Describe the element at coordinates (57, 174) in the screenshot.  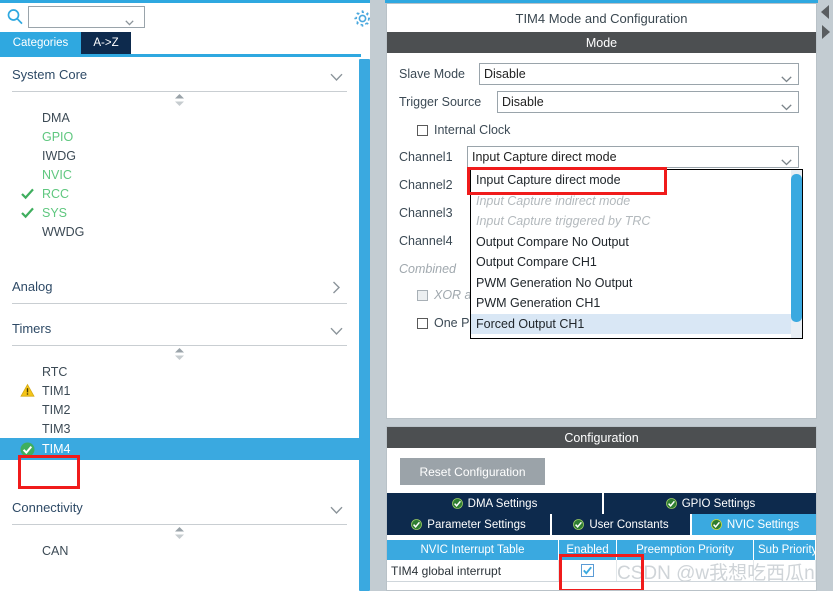
I see `list-item-label: NVIC` at that location.